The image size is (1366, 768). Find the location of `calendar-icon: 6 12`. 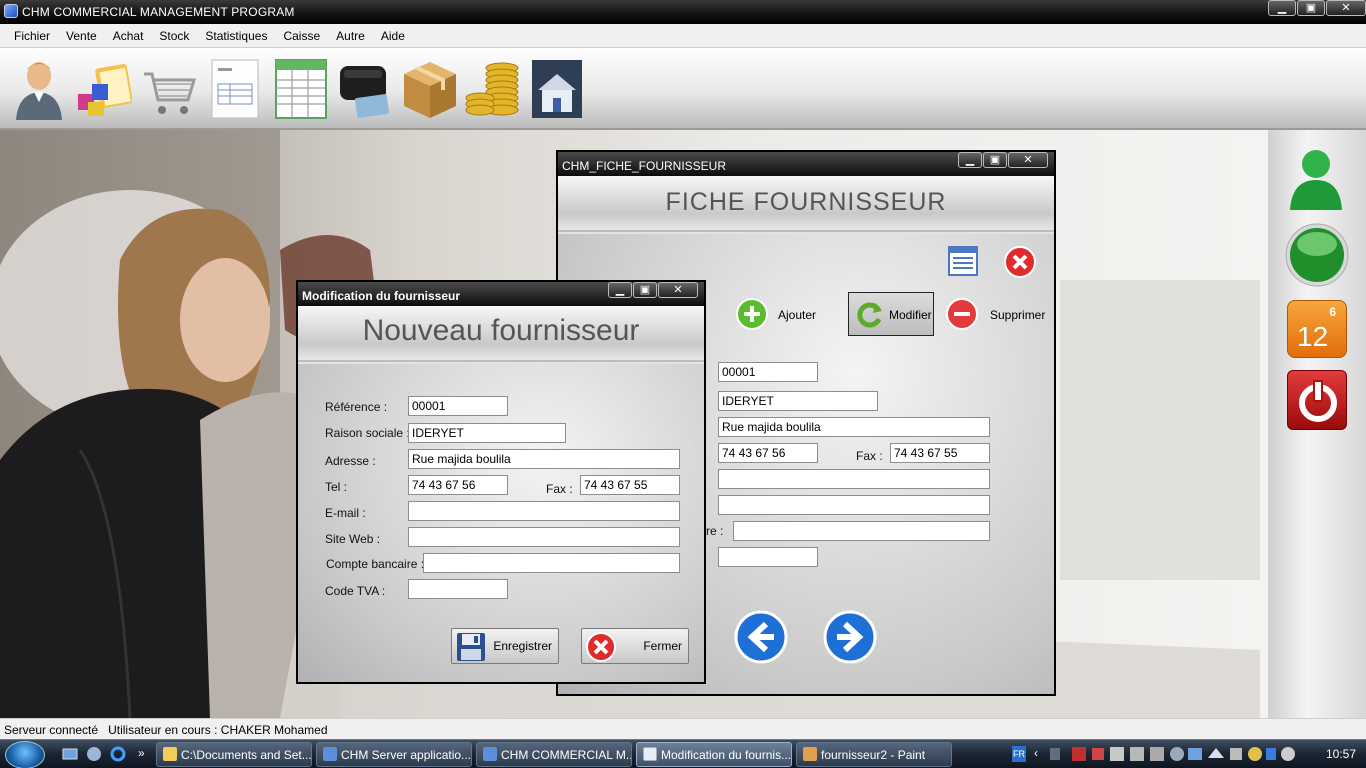

calendar-icon: 6 12 is located at coordinates (1317, 329).